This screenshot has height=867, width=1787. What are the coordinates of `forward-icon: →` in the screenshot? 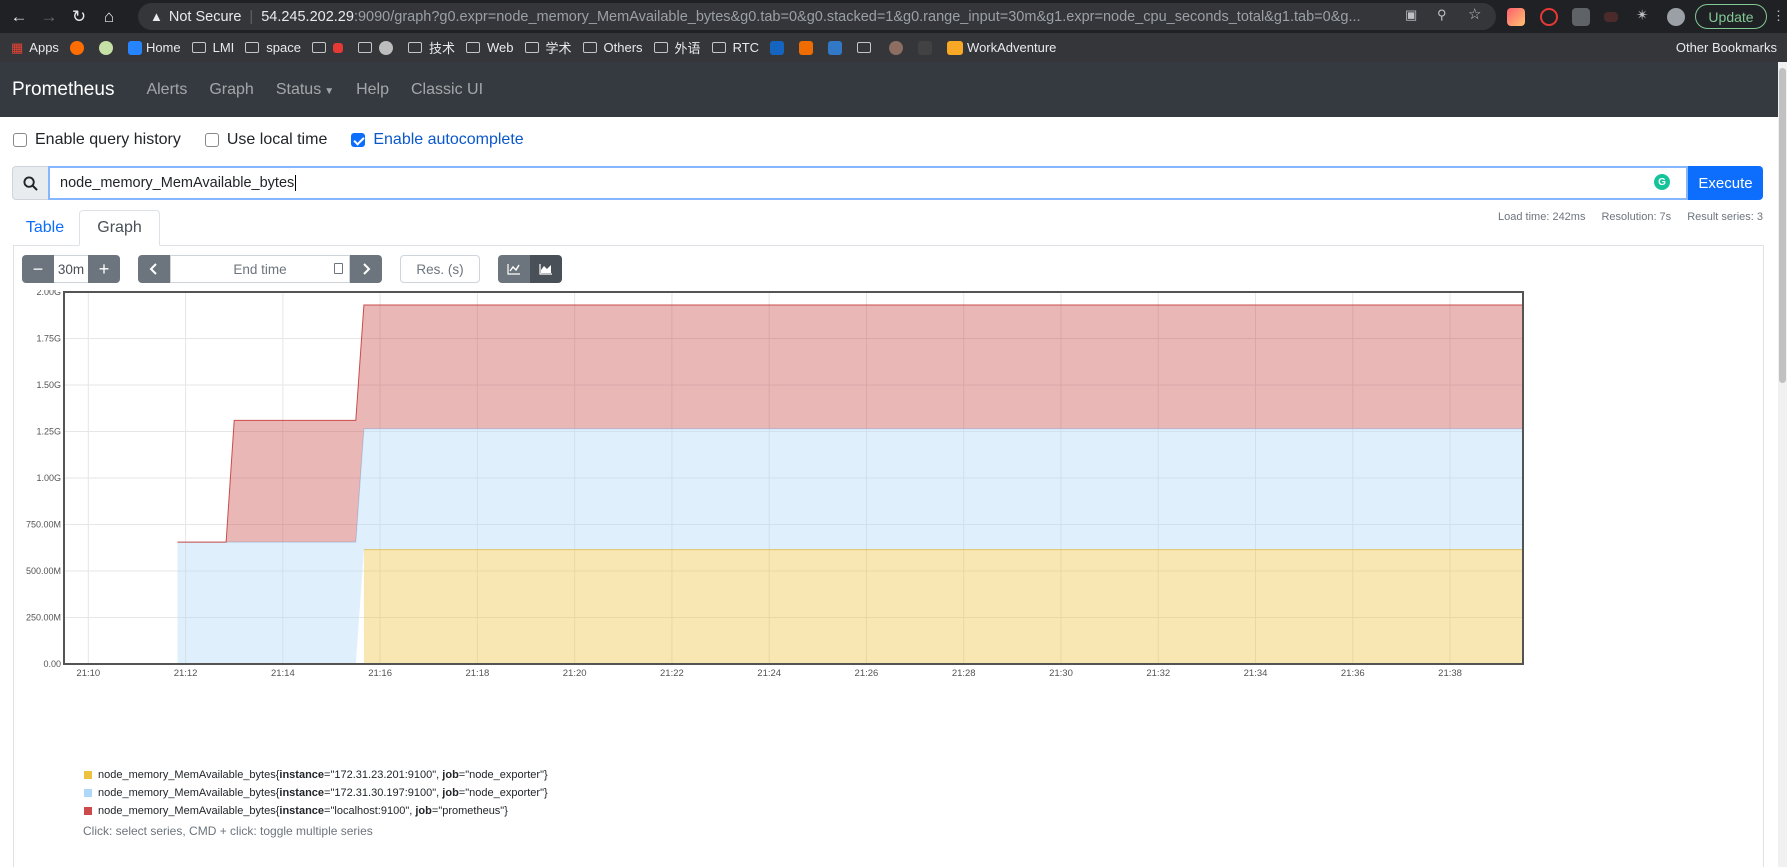 It's located at (49, 16).